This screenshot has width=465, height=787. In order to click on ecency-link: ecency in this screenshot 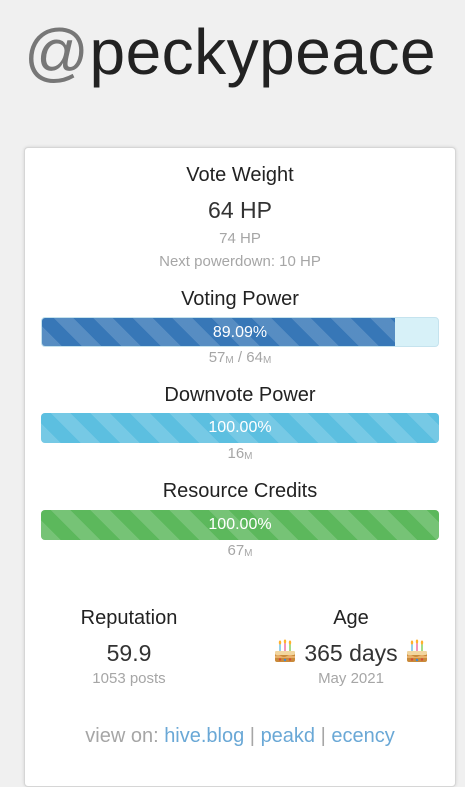, I will do `click(362, 736)`.